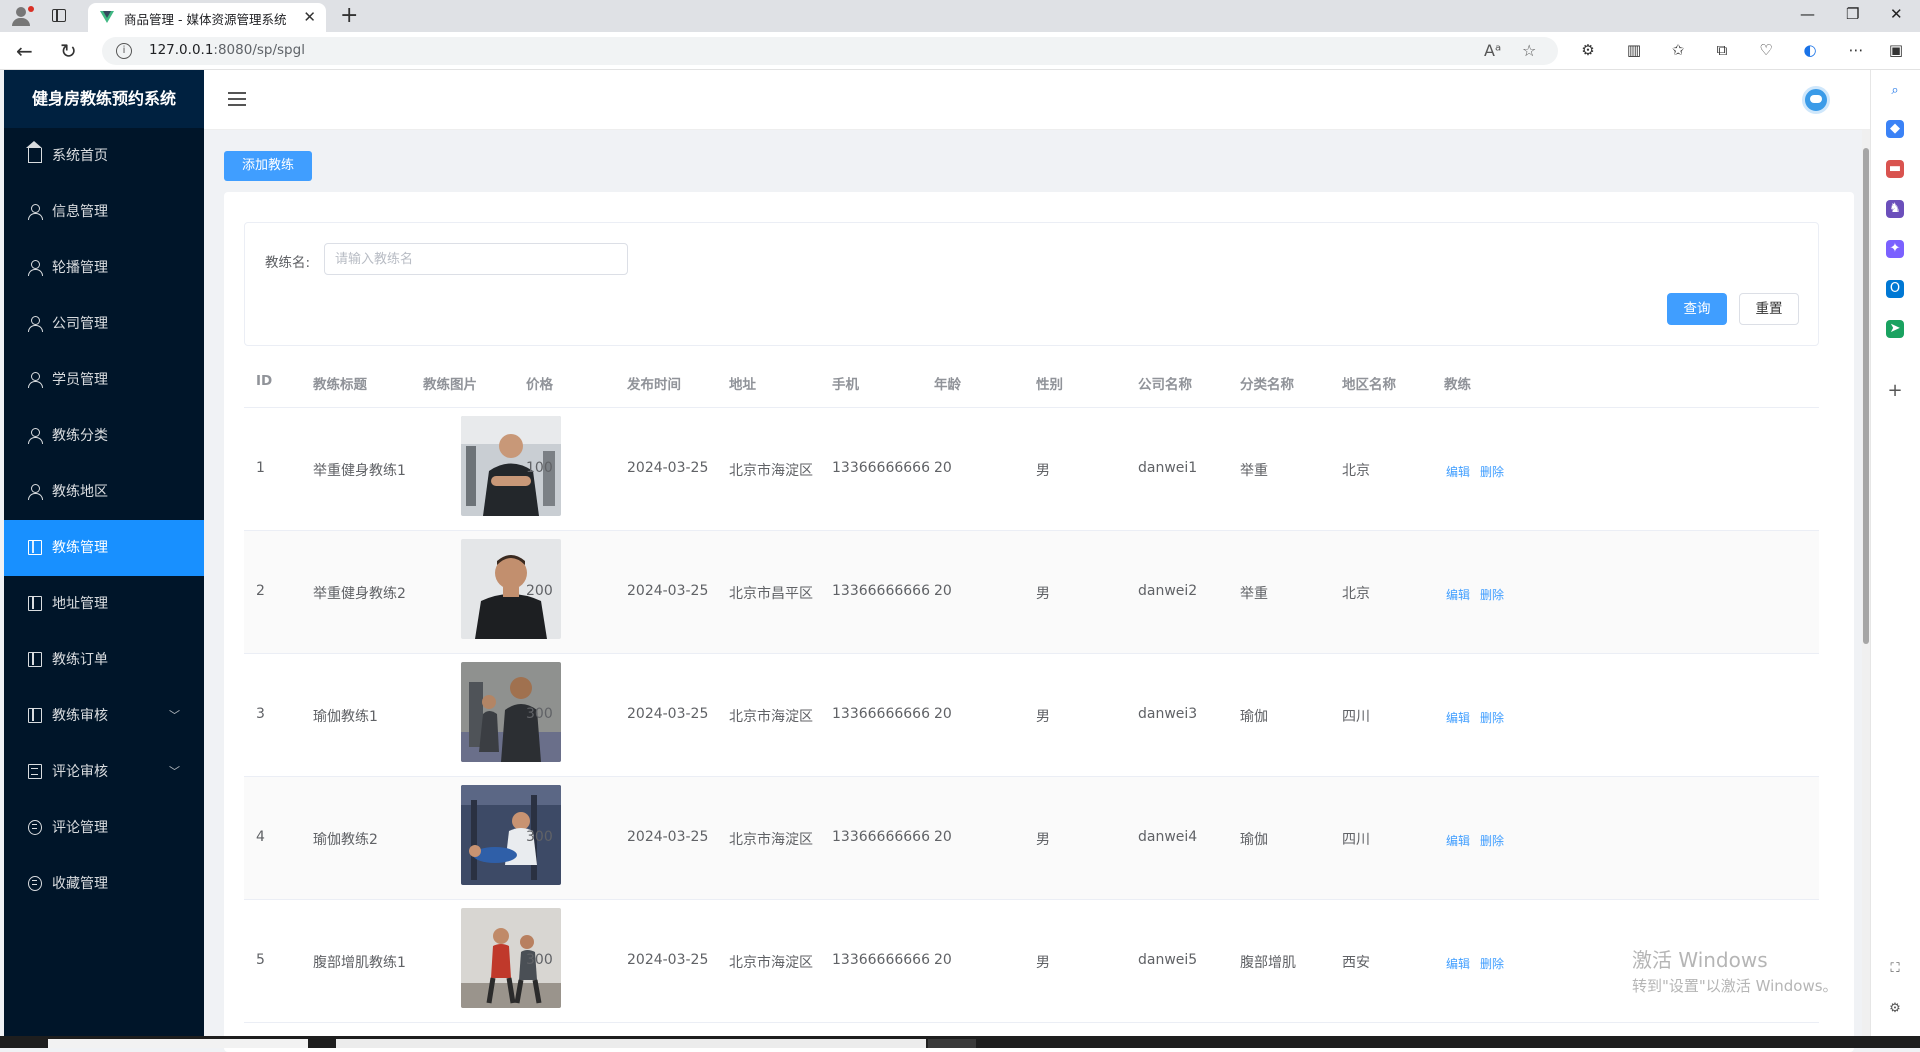 This screenshot has width=1920, height=1052. I want to click on sidebar-item-coach-category: 教练分类, so click(104, 436).